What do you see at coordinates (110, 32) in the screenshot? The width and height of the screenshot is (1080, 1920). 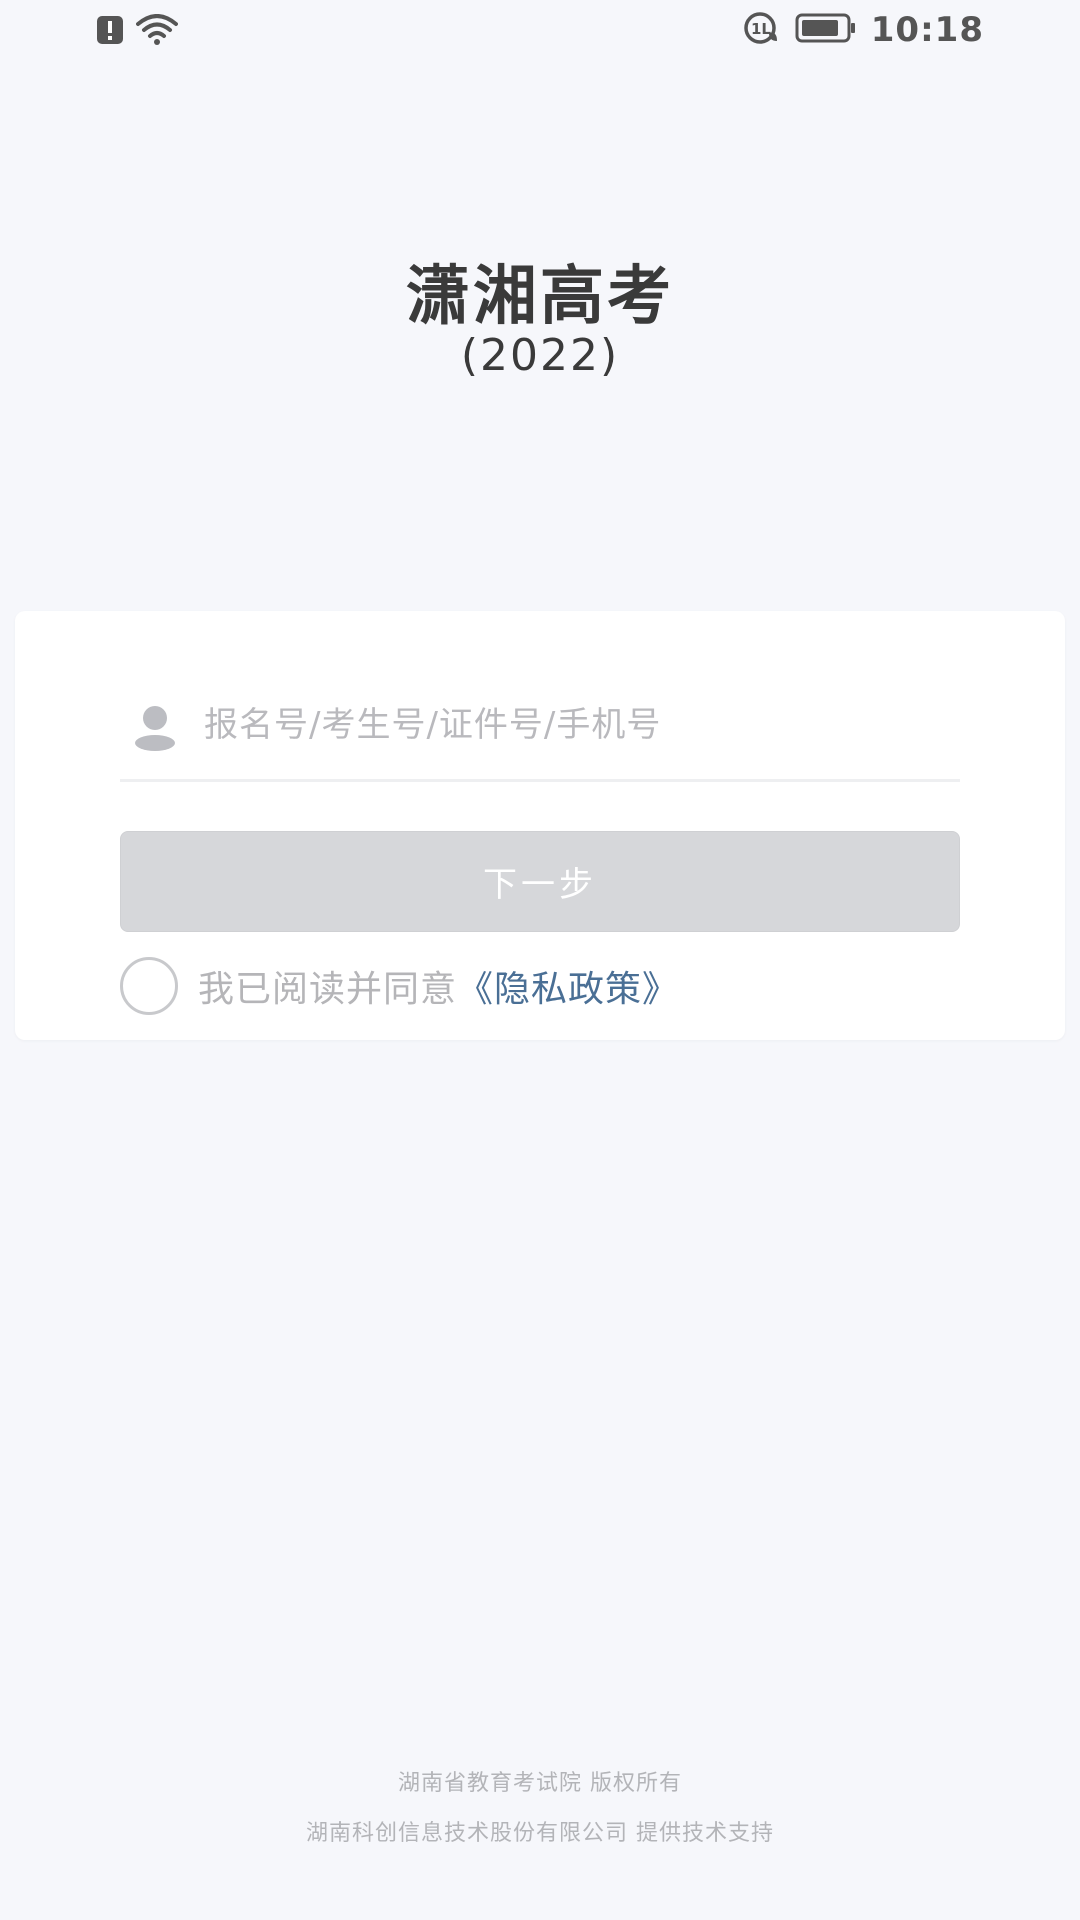 I see `alert-icon` at bounding box center [110, 32].